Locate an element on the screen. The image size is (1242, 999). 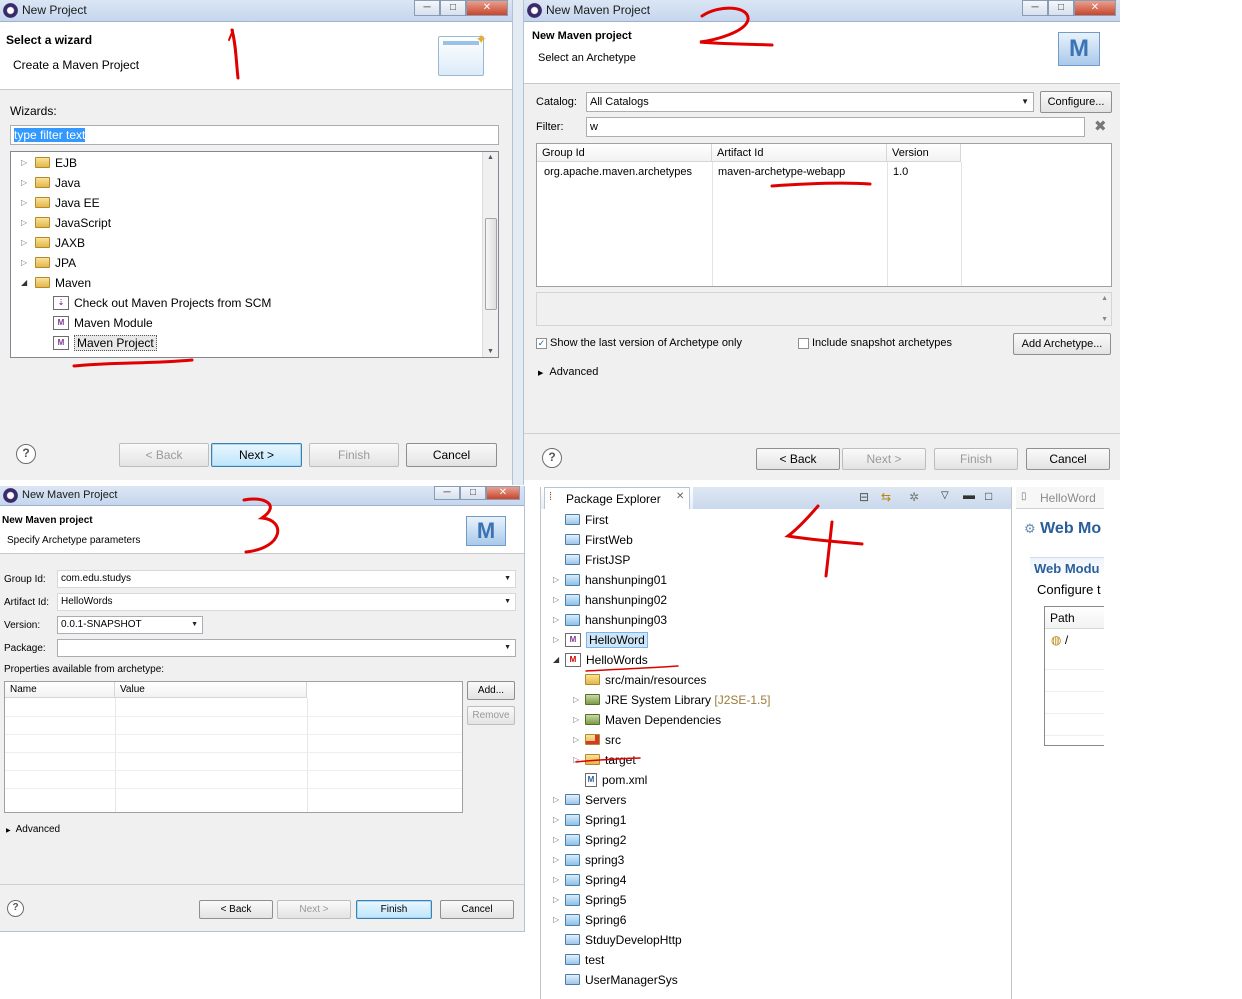
filter-input: w is located at coordinates (835, 127).